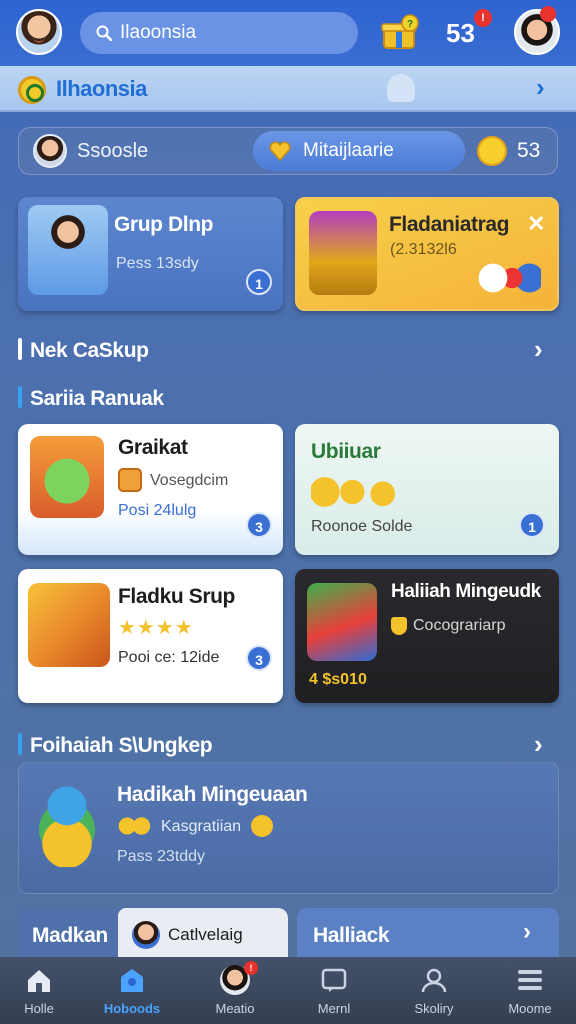 The height and width of the screenshot is (1024, 576). Describe the element at coordinates (39, 981) in the screenshot. I see `home-icon` at that location.